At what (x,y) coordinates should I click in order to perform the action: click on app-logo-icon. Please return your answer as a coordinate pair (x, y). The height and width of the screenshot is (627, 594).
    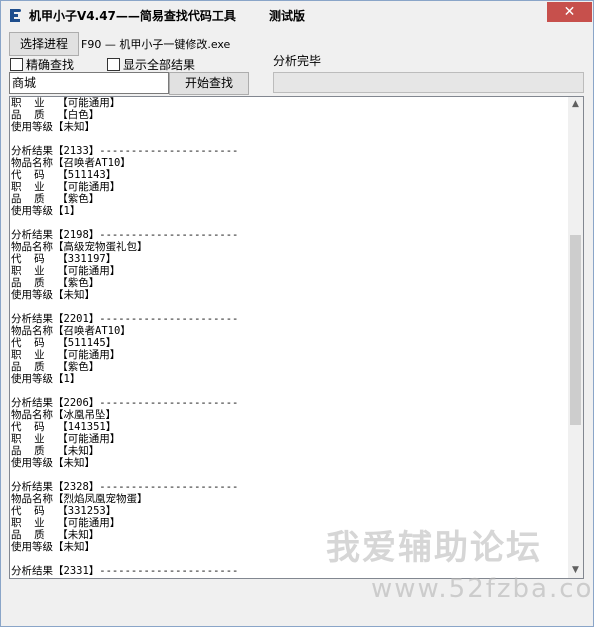
    Looking at the image, I should click on (15, 15).